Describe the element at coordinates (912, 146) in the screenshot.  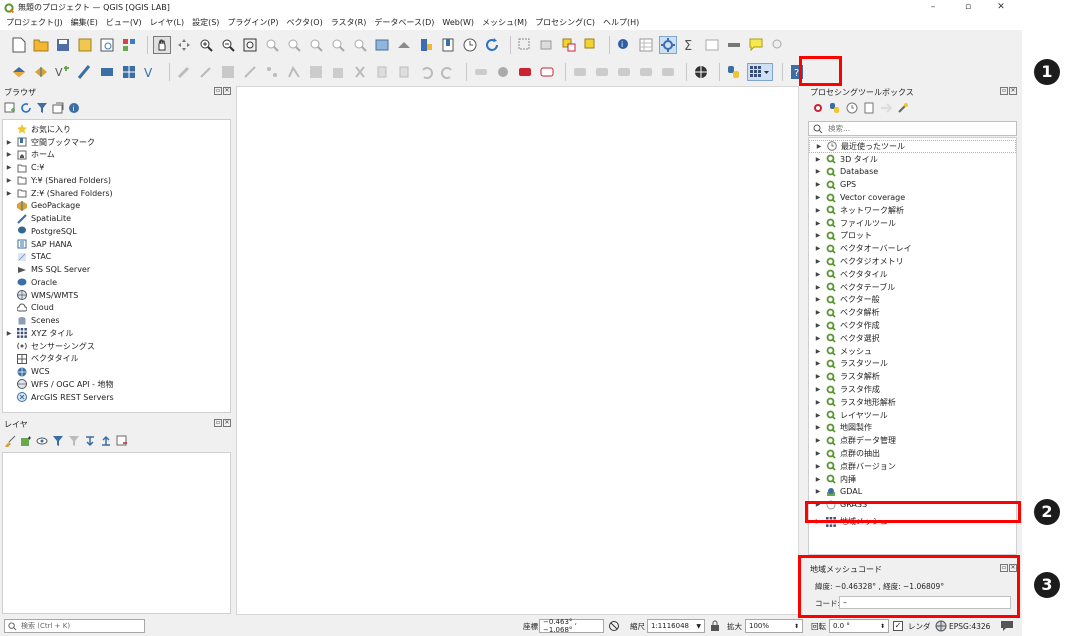
I see `toolbox-provider-item: ▶ 最近使ったツール` at that location.